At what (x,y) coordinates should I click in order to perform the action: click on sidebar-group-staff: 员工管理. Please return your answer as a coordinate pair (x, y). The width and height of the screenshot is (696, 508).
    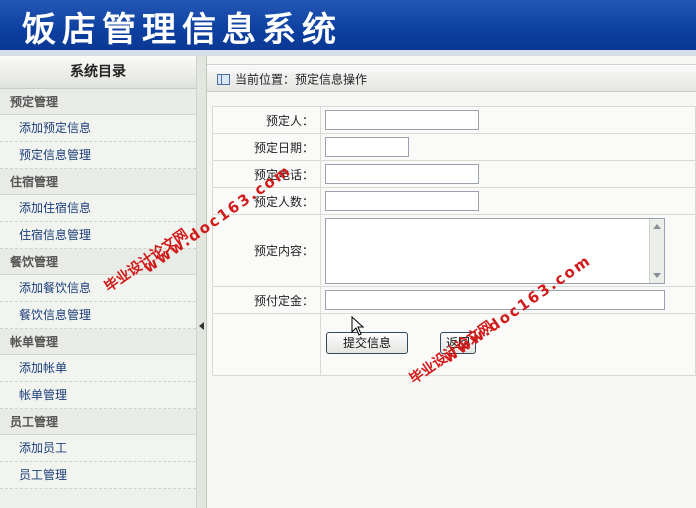
    Looking at the image, I should click on (98, 422).